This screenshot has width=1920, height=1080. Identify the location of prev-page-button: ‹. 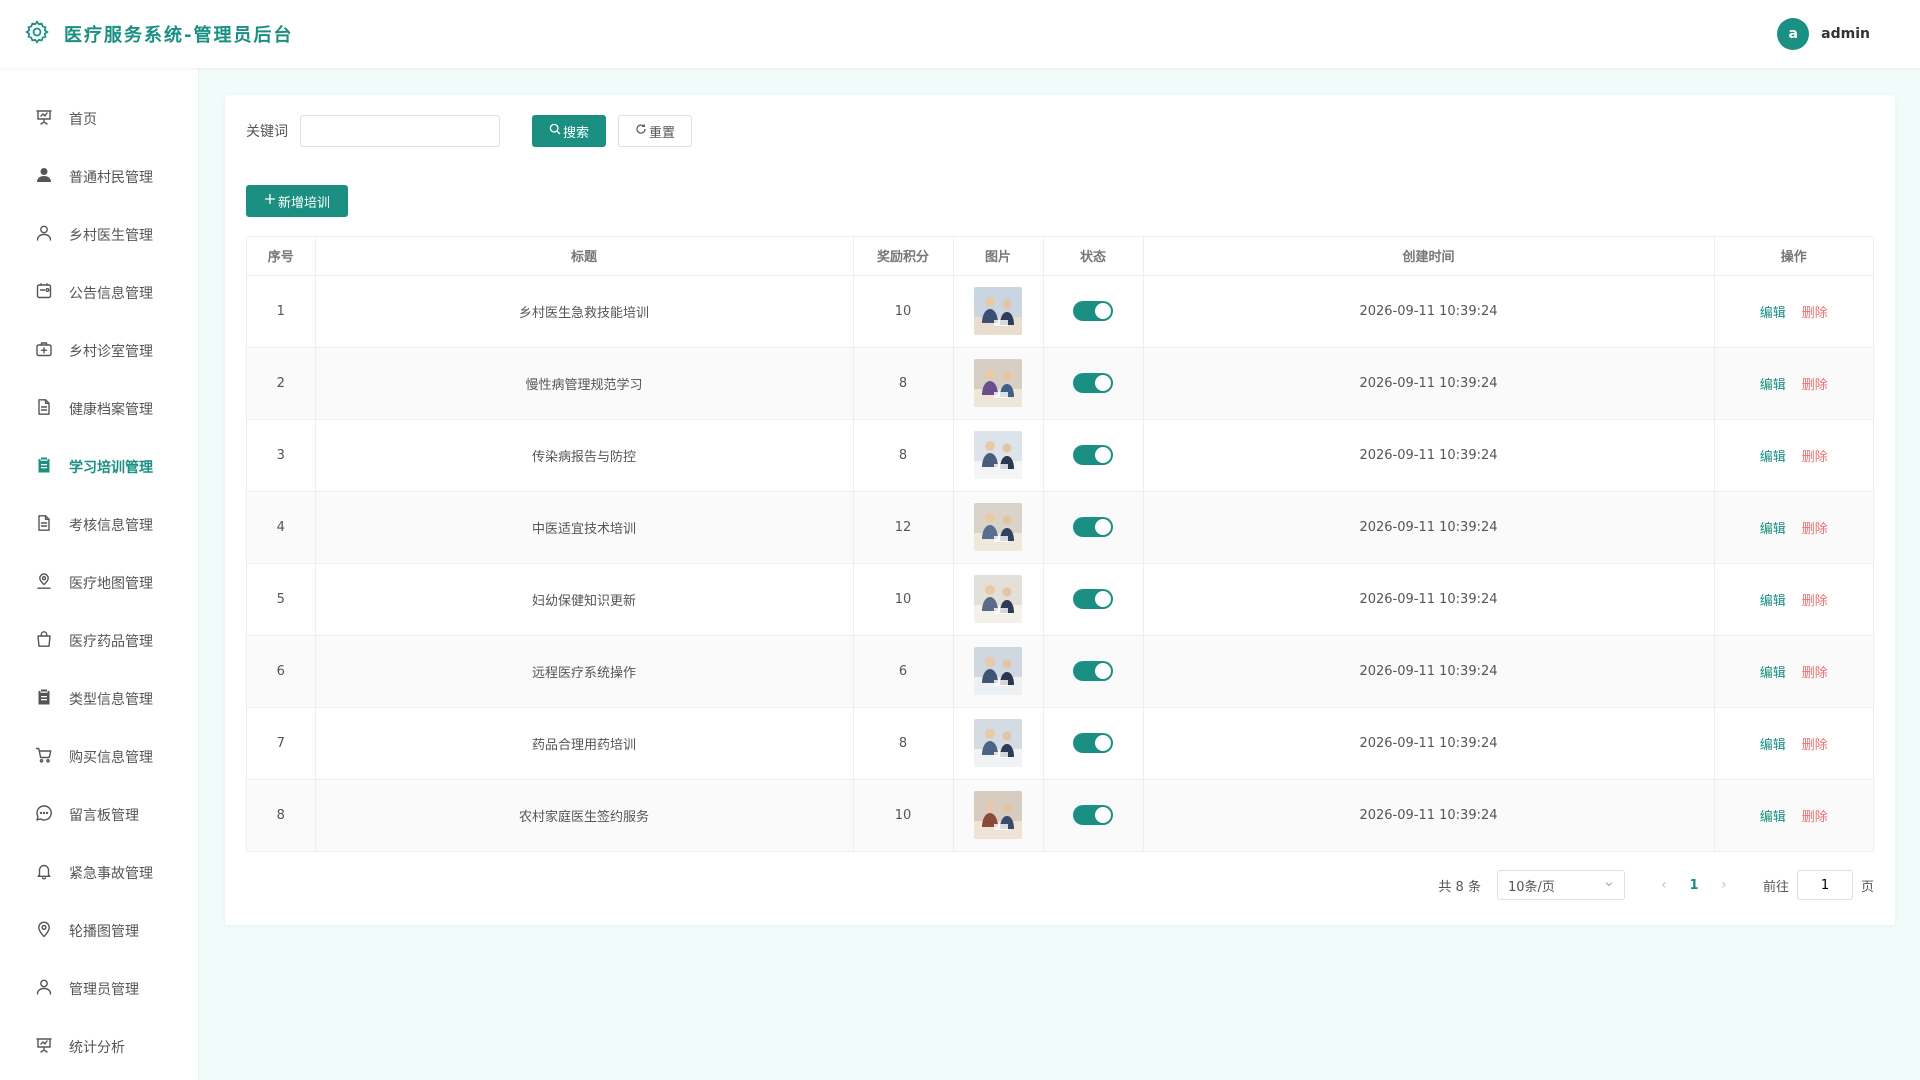
(1664, 885).